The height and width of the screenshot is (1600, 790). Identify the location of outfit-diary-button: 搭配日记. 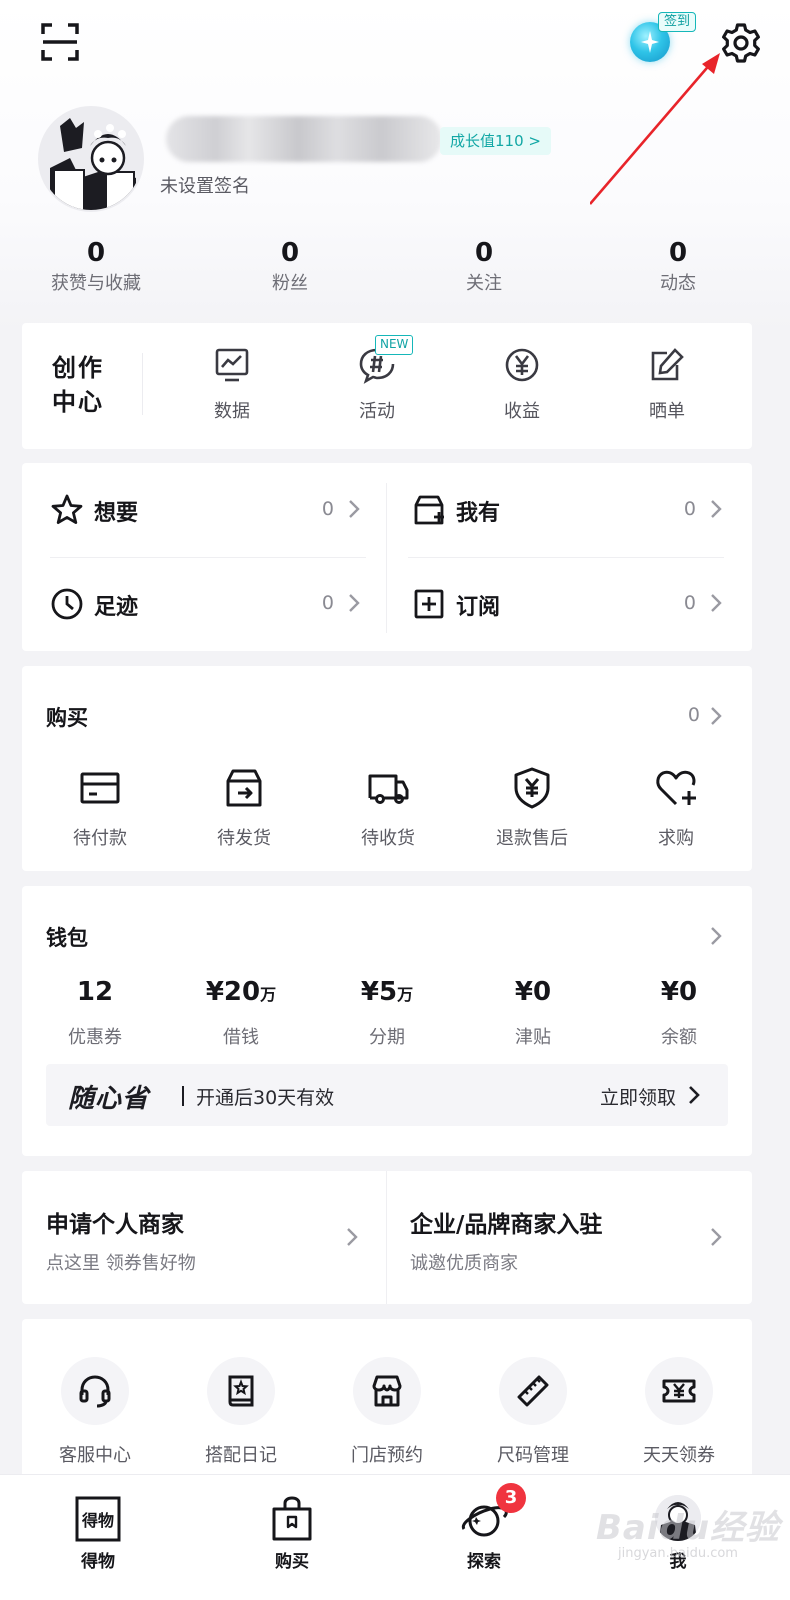
(241, 1412).